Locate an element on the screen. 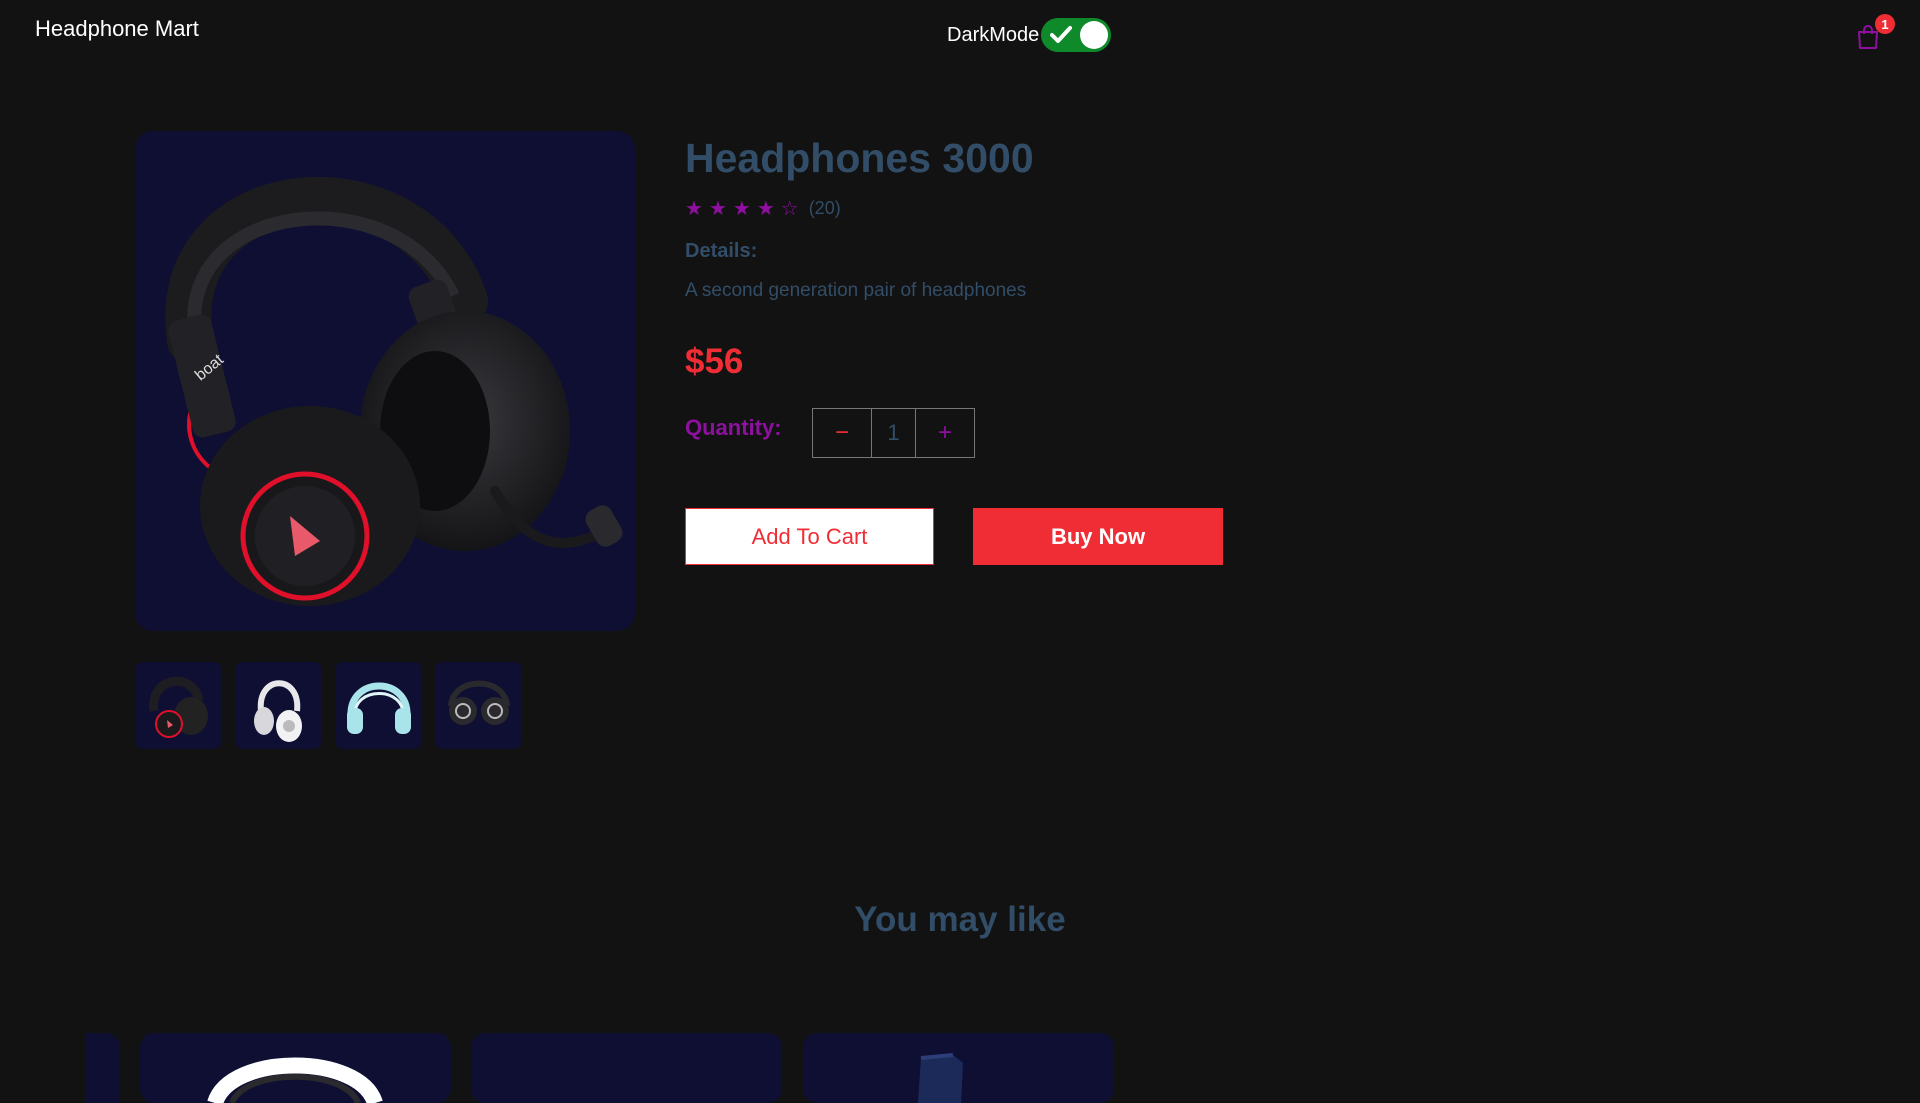 This screenshot has height=1103, width=1920. details-heading: Details: is located at coordinates (721, 251).